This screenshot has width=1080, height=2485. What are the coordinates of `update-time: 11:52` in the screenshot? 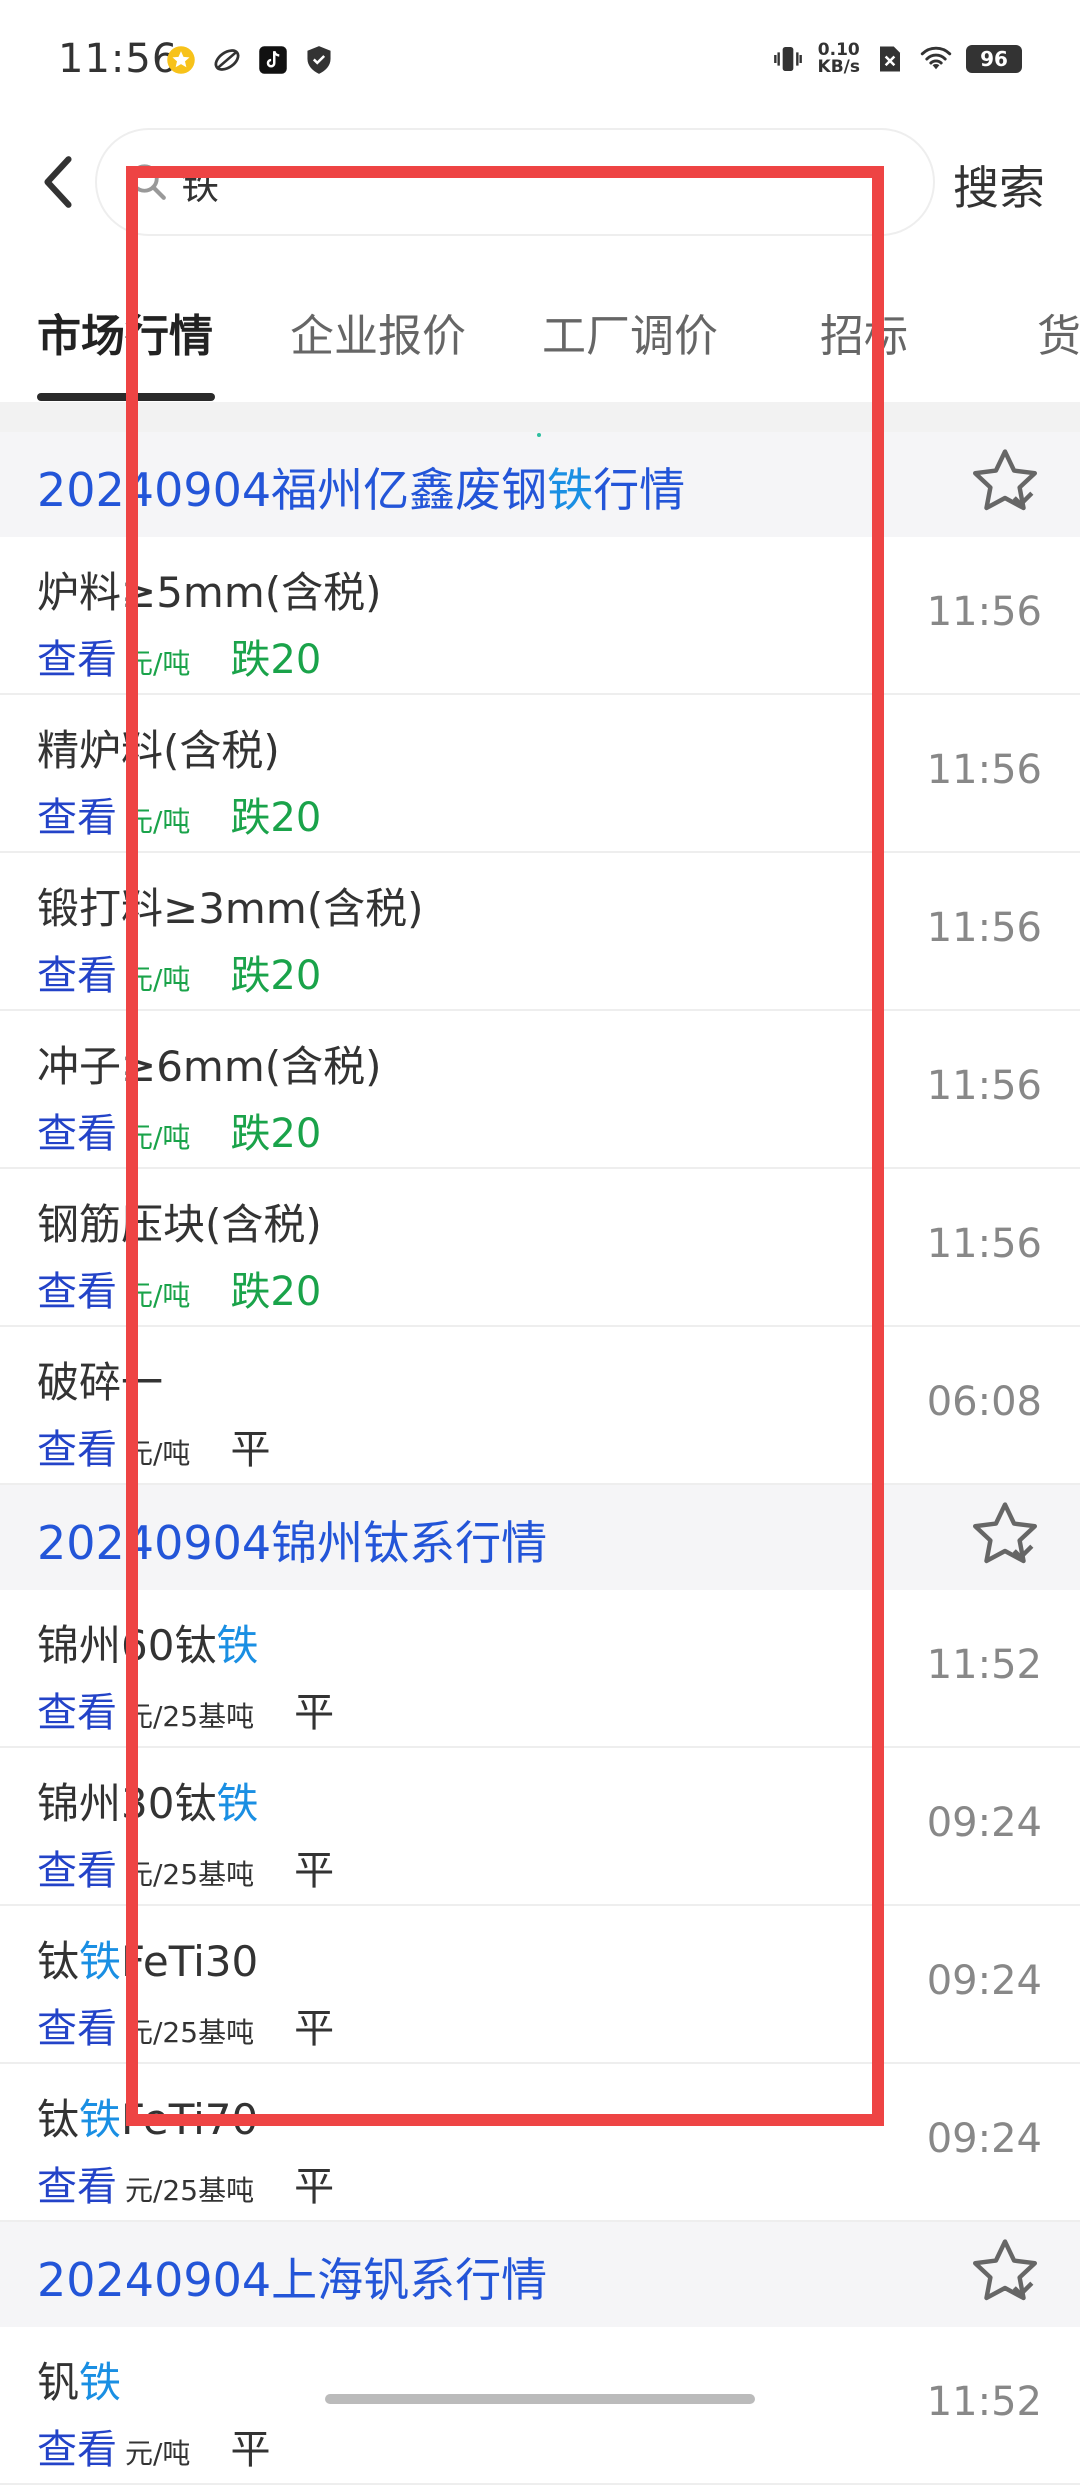 It's located at (984, 2402).